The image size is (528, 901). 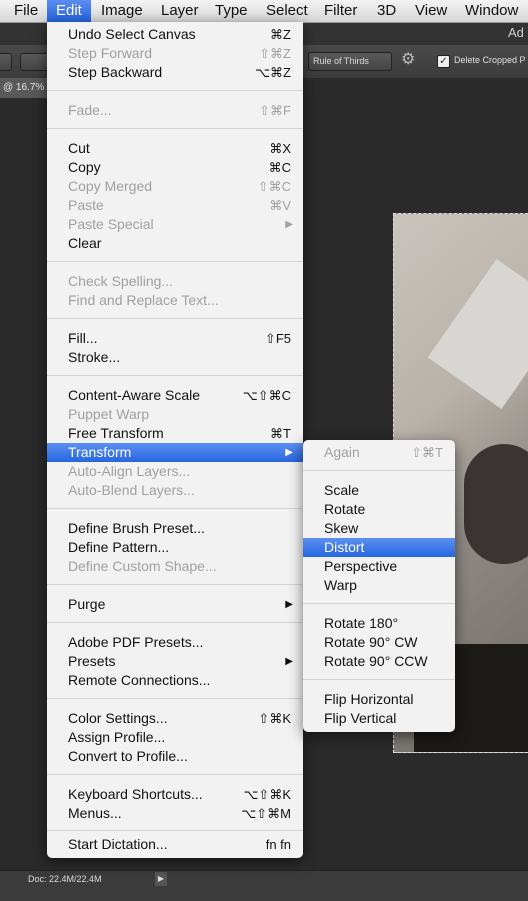 What do you see at coordinates (175, 72) in the screenshot?
I see `menu-item-step-backward: Step Backward ⌥⌘Z` at bounding box center [175, 72].